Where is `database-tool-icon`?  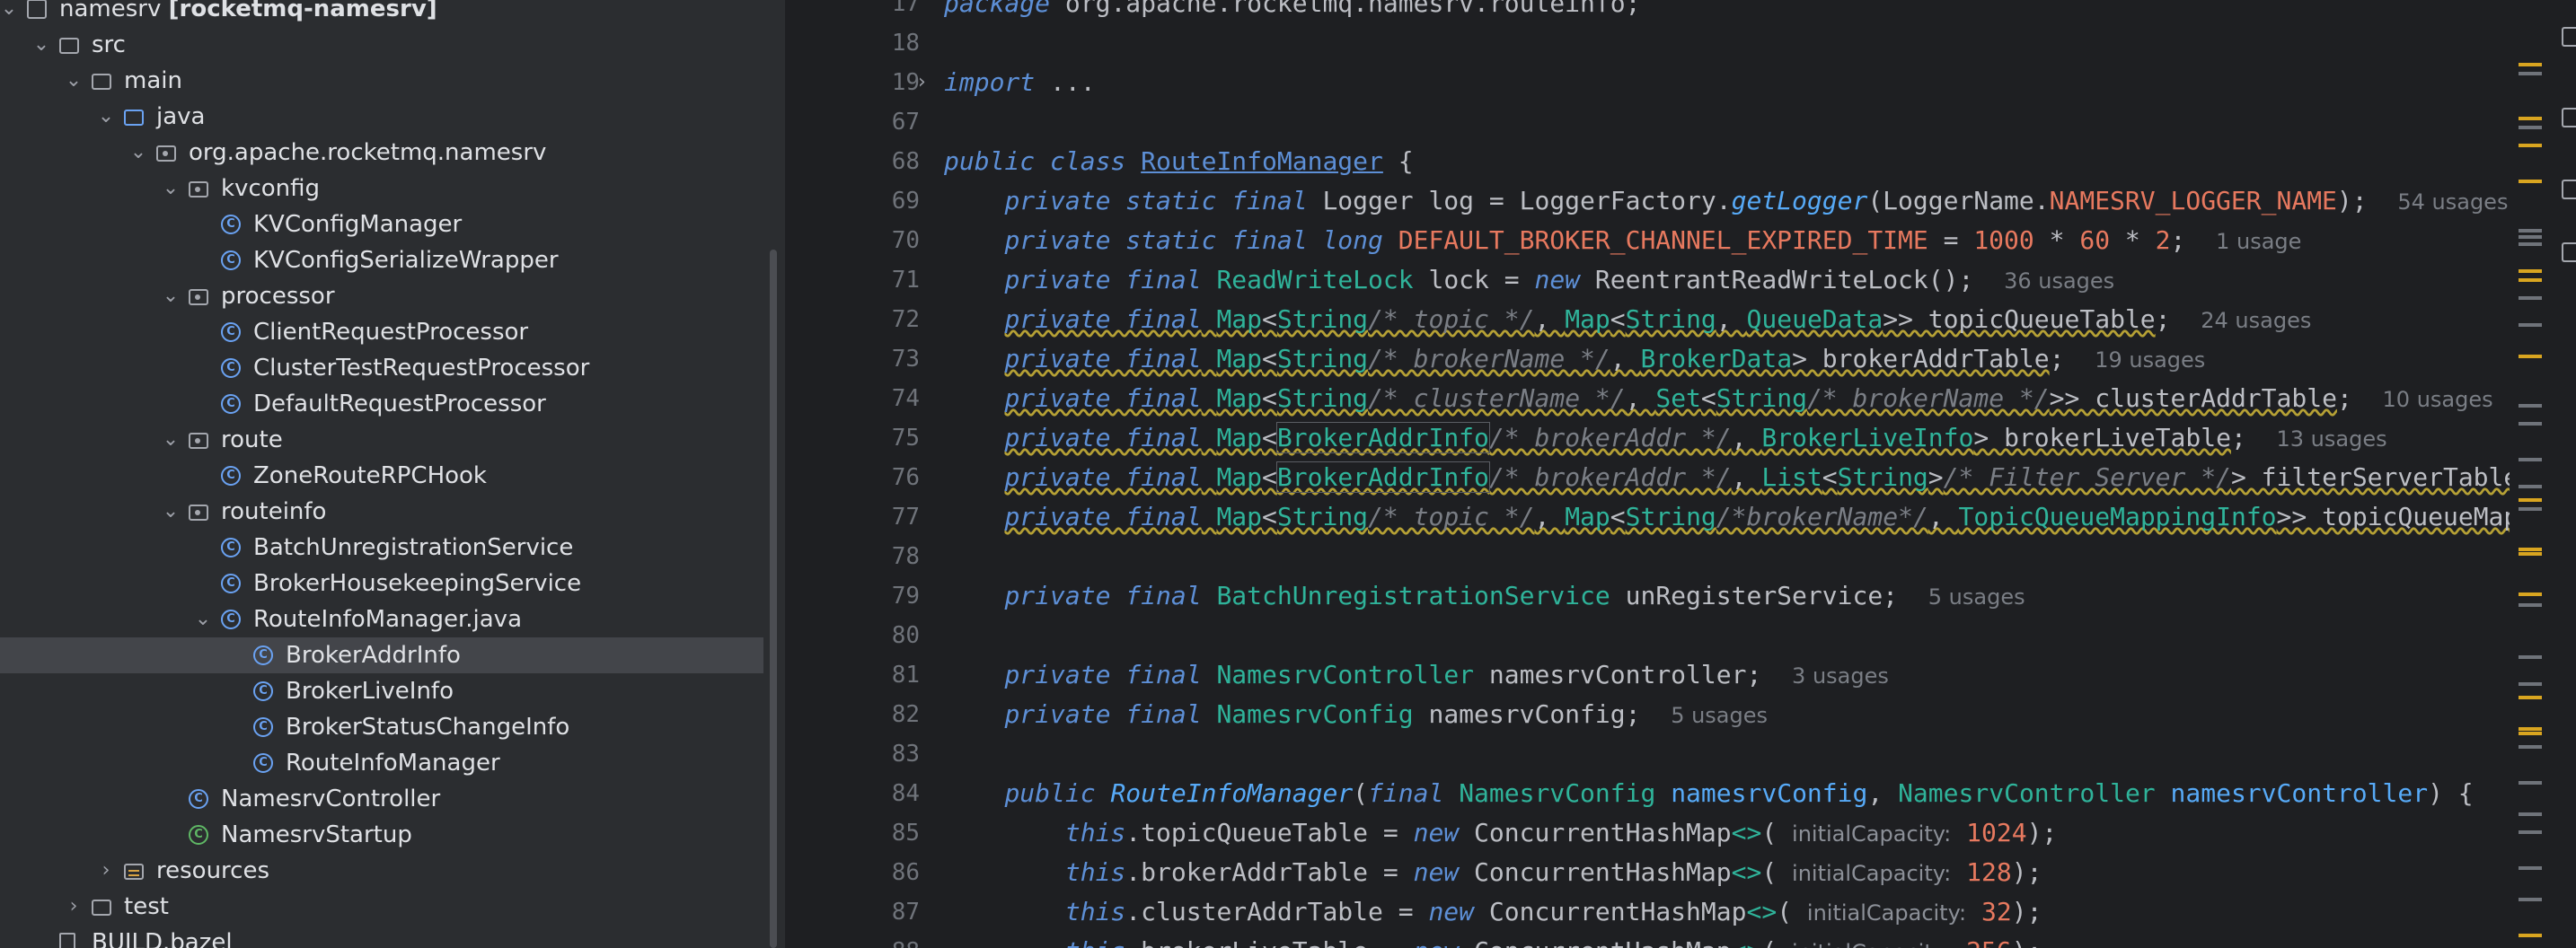 database-tool-icon is located at coordinates (2569, 37).